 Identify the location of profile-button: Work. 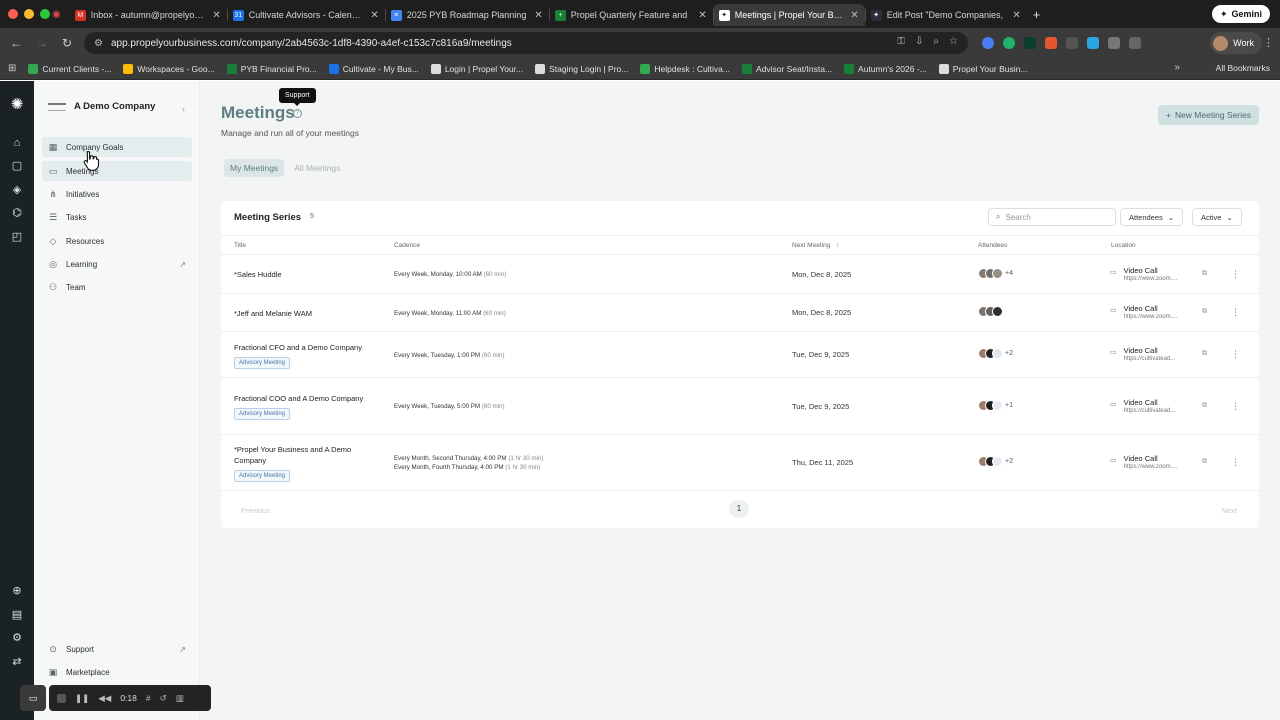
(1236, 43).